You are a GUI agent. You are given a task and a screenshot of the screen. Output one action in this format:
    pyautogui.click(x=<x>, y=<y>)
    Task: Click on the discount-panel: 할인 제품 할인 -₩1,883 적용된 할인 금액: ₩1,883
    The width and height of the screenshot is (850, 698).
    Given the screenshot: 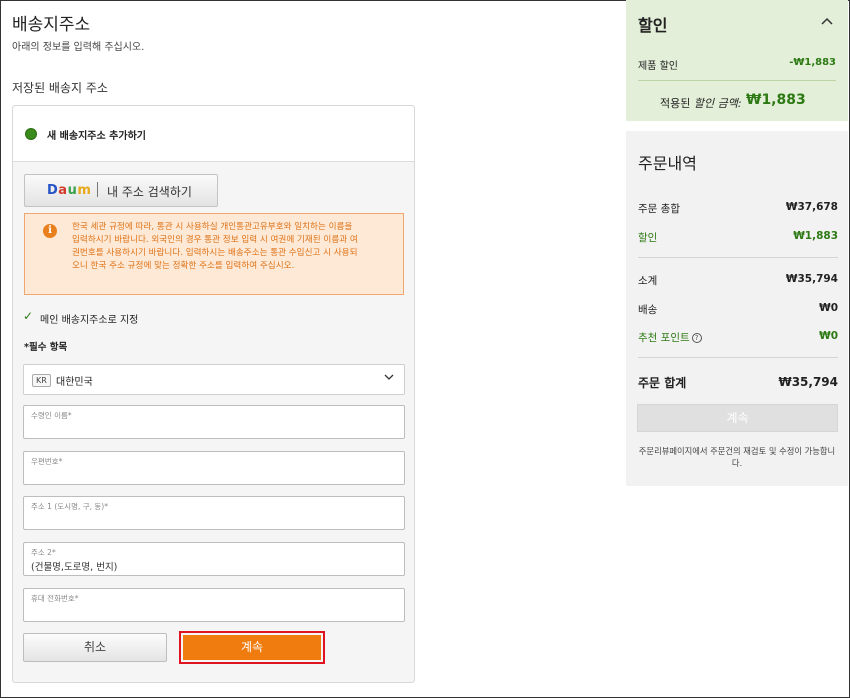 What is the action you would take?
    pyautogui.click(x=737, y=60)
    